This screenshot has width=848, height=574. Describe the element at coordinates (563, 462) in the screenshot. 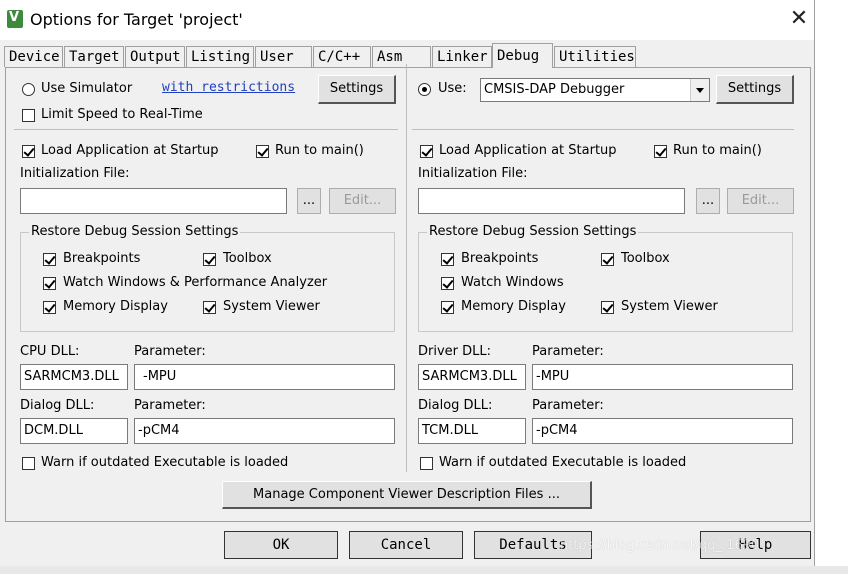

I see `right-warn-outdated-label: Warn if outdated Executable is loaded` at that location.